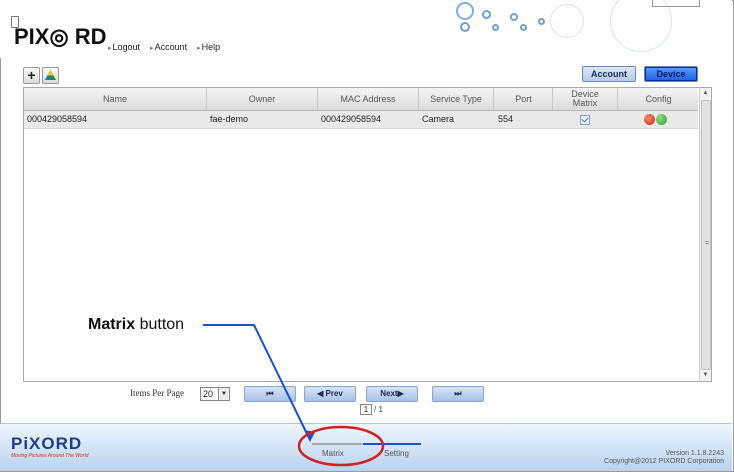  Describe the element at coordinates (506, 119) in the screenshot. I see `cell-port: 554` at that location.